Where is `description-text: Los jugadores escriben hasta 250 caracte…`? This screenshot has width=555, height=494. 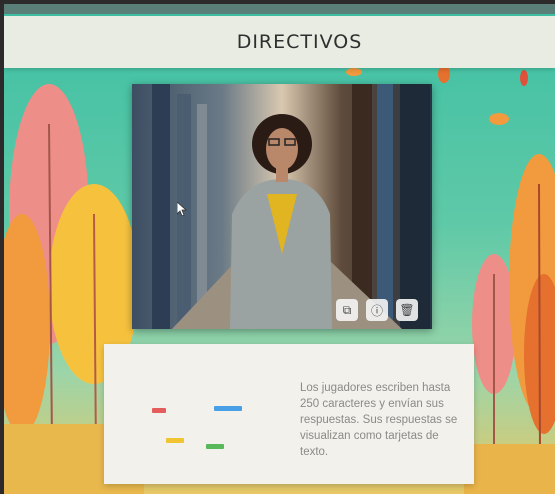 description-text: Los jugadores escriben hasta 250 caracte… is located at coordinates (379, 420).